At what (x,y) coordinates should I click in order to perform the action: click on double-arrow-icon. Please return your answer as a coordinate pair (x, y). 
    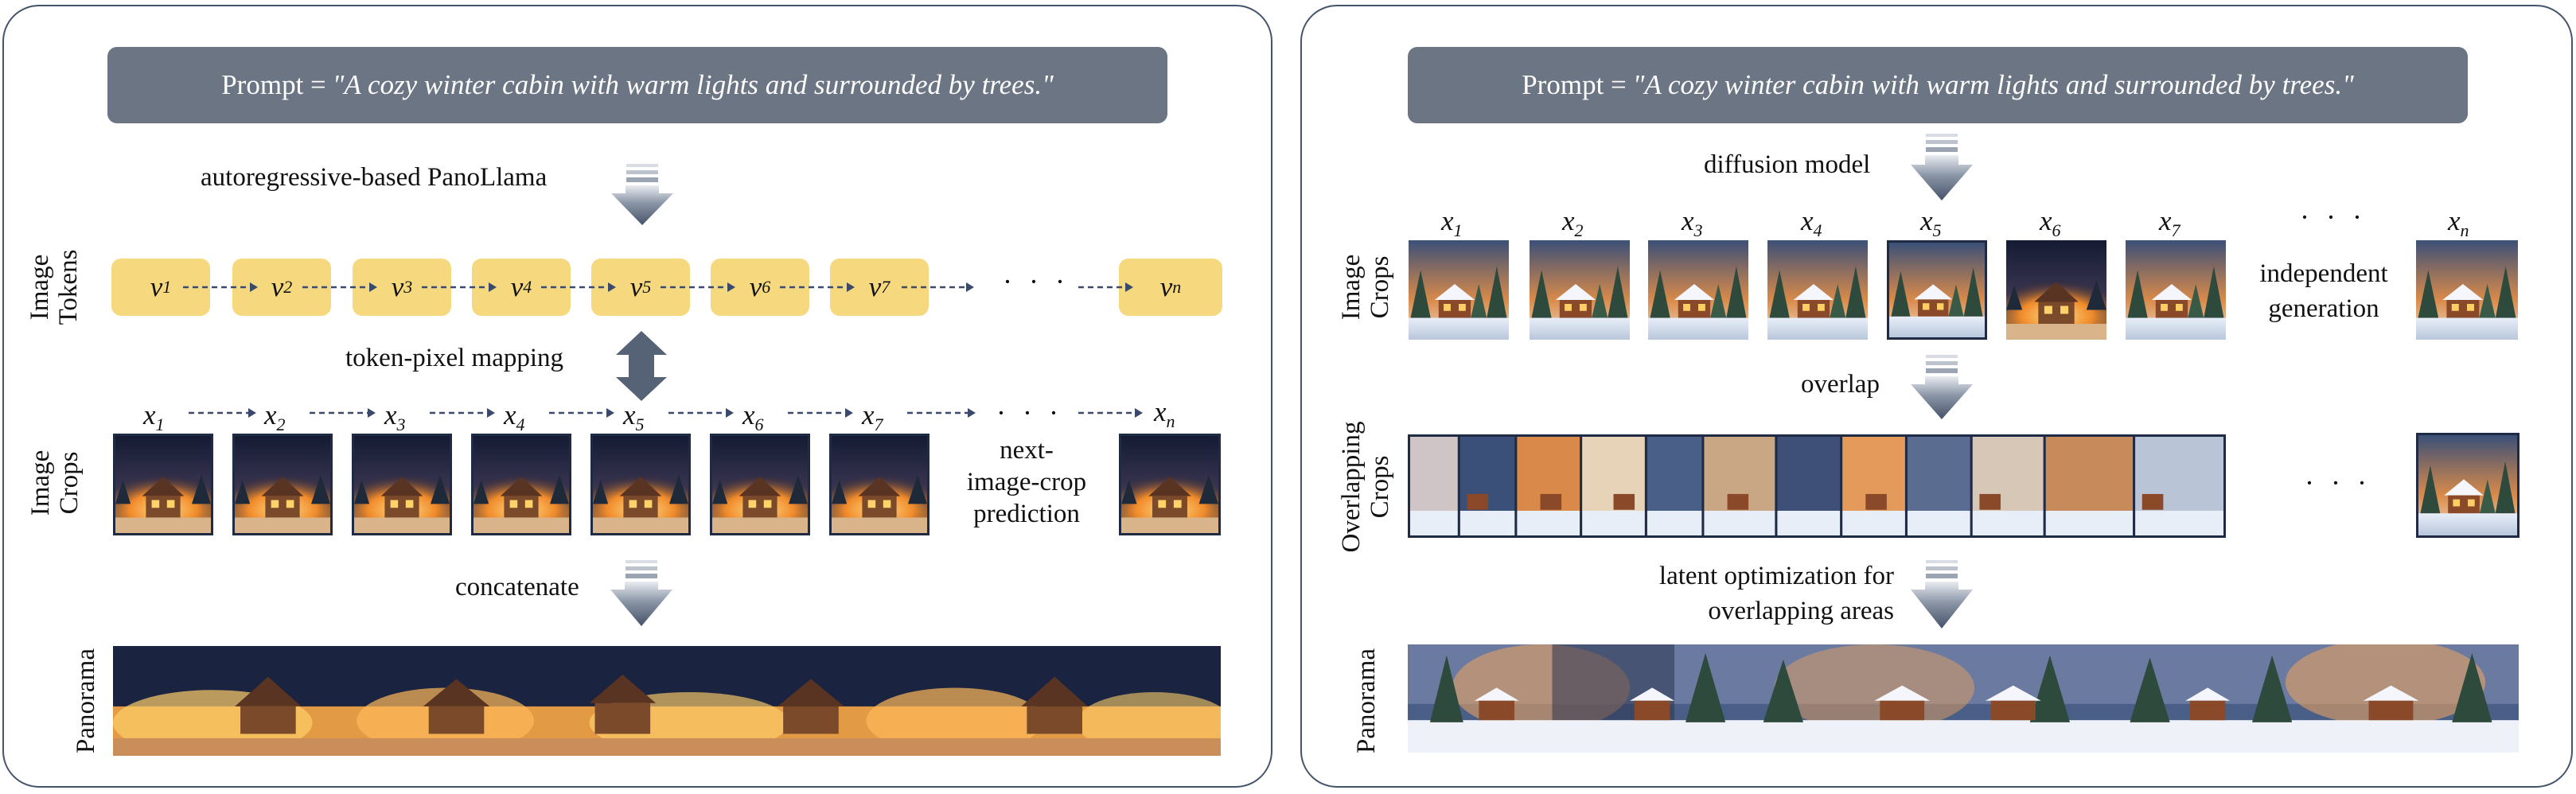
    Looking at the image, I should click on (641, 366).